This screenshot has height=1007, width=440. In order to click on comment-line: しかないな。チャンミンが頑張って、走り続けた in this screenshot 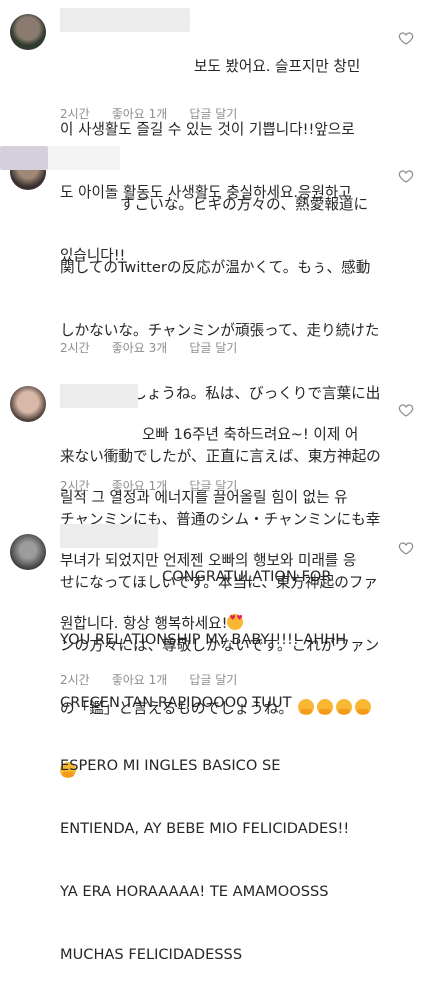, I will do `click(220, 330)`.